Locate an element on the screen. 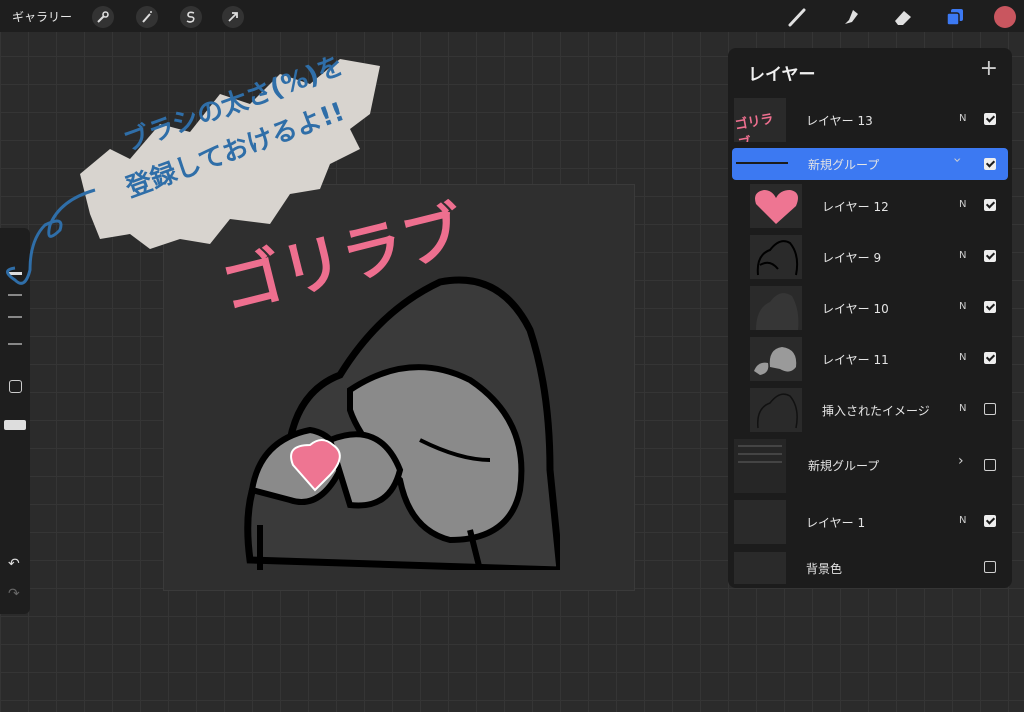 The image size is (1024, 712). opacity-slider-handle is located at coordinates (15, 425).